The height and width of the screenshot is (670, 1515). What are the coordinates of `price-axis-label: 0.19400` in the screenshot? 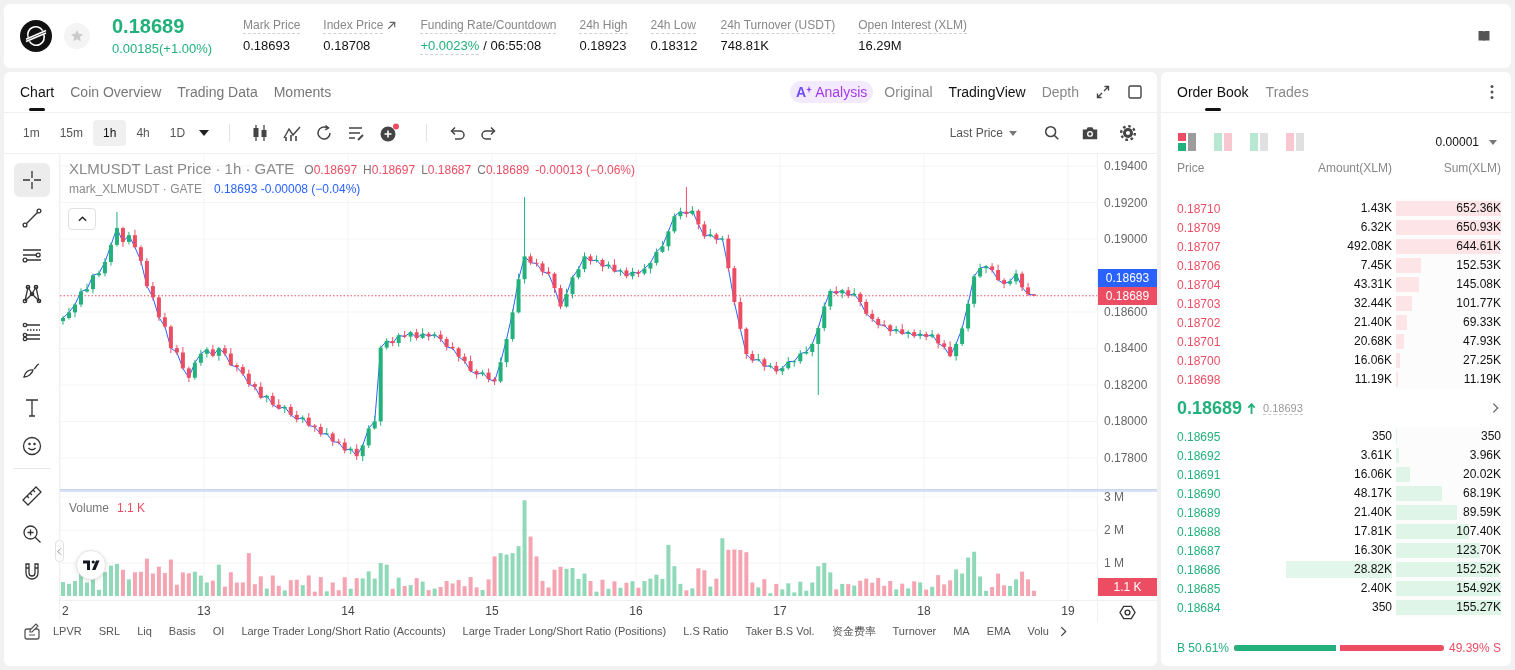 It's located at (1126, 166).